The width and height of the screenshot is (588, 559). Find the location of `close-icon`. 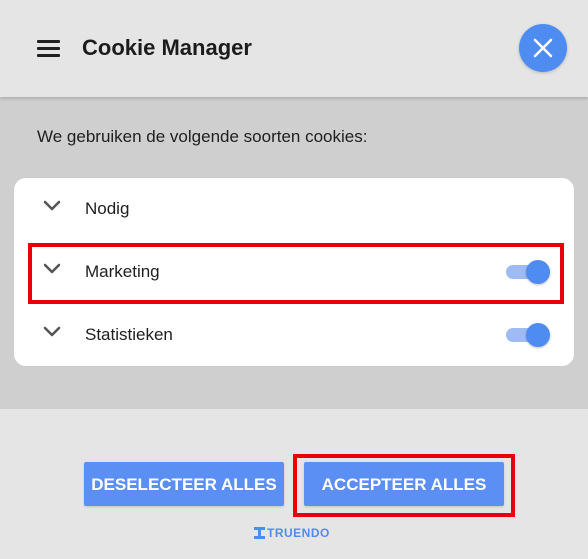

close-icon is located at coordinates (543, 48).